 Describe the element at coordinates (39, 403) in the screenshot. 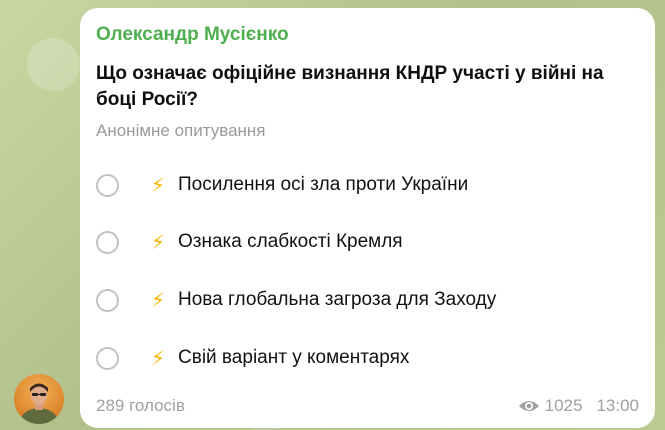

I see `avatar-portrait-icon` at that location.